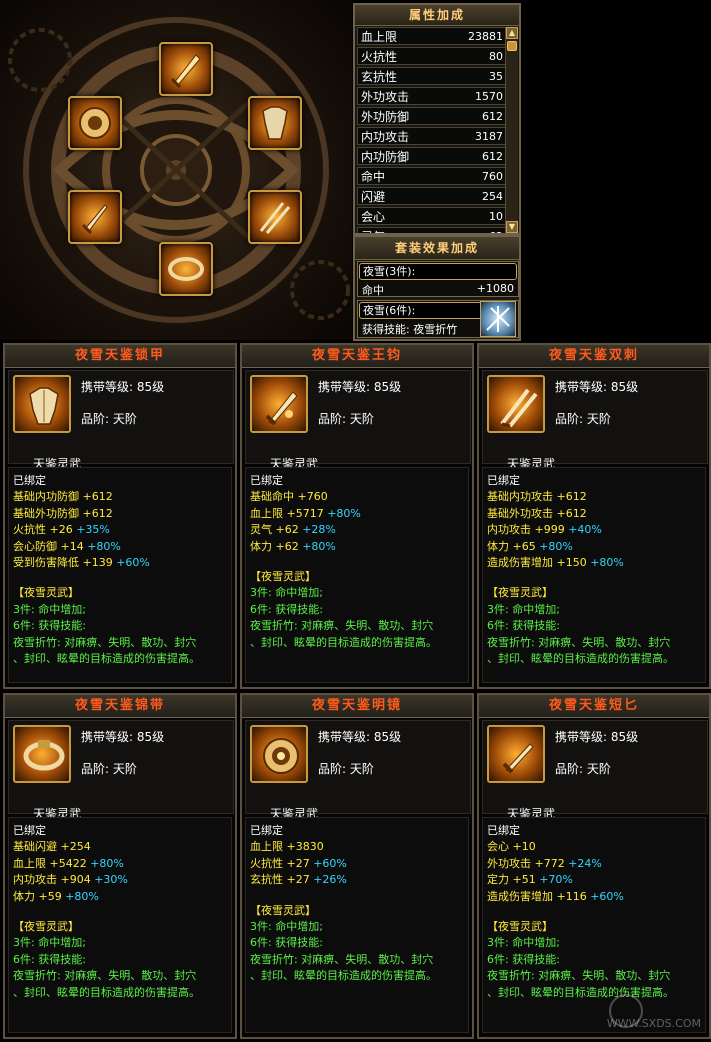 The image size is (711, 1042). What do you see at coordinates (385, 156) in the screenshot?
I see `attribute-name: 内功防御` at bounding box center [385, 156].